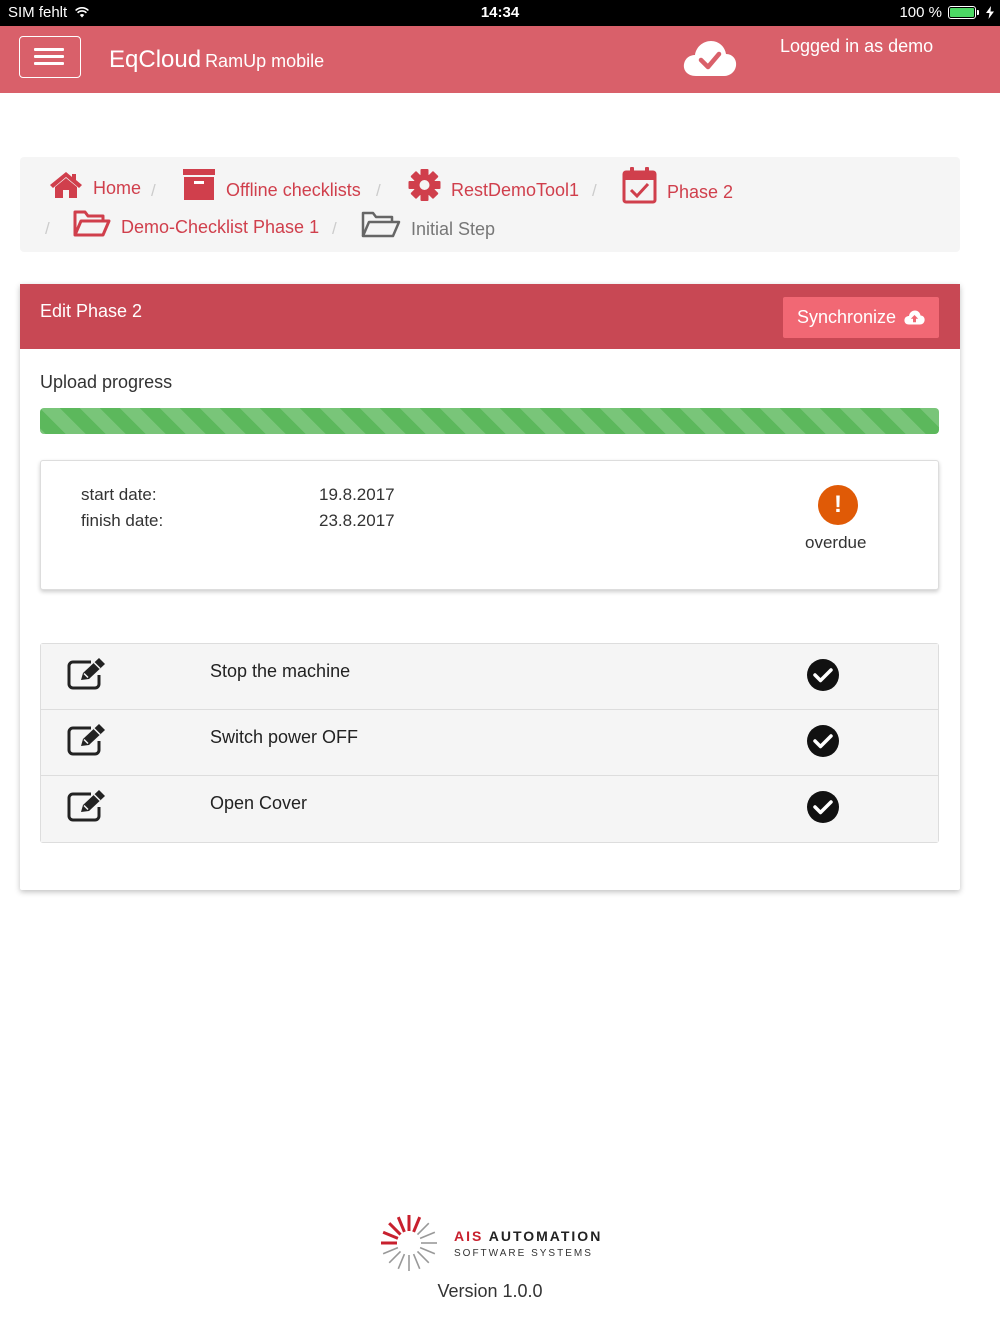  What do you see at coordinates (515, 189) in the screenshot?
I see `breadcrumb-label: RestDemoTool1` at bounding box center [515, 189].